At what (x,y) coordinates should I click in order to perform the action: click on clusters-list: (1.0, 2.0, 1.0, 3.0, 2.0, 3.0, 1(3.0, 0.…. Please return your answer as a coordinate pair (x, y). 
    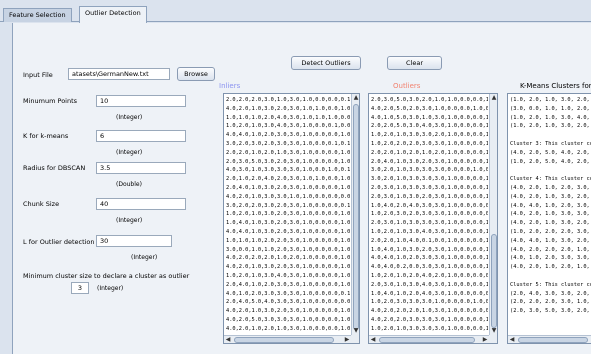
    Looking at the image, I should click on (549, 218).